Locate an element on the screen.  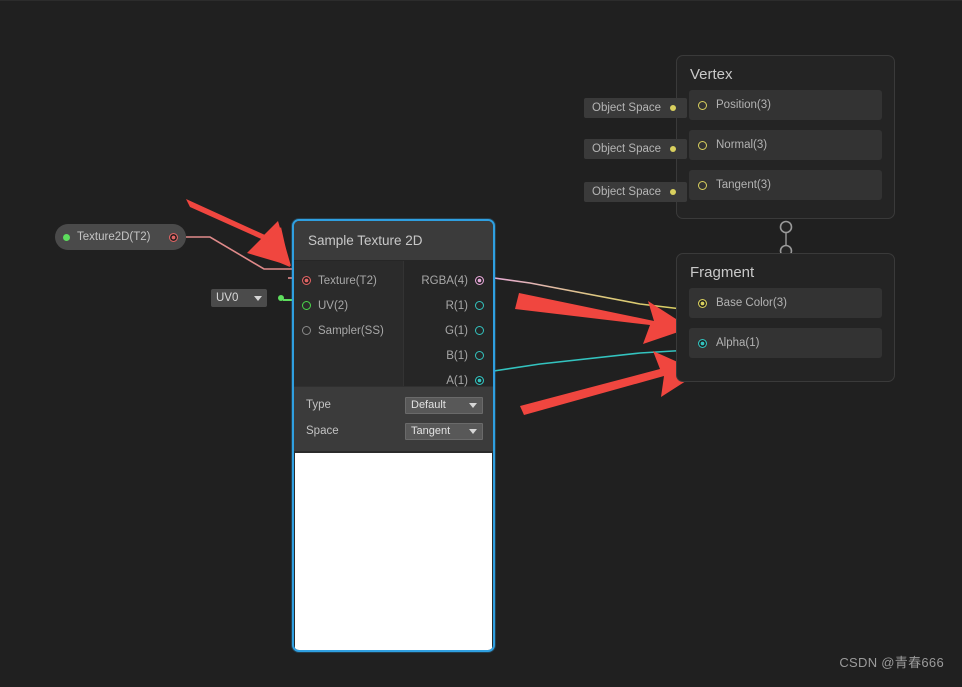
uv0-node: UV0 is located at coordinates (247, 298).